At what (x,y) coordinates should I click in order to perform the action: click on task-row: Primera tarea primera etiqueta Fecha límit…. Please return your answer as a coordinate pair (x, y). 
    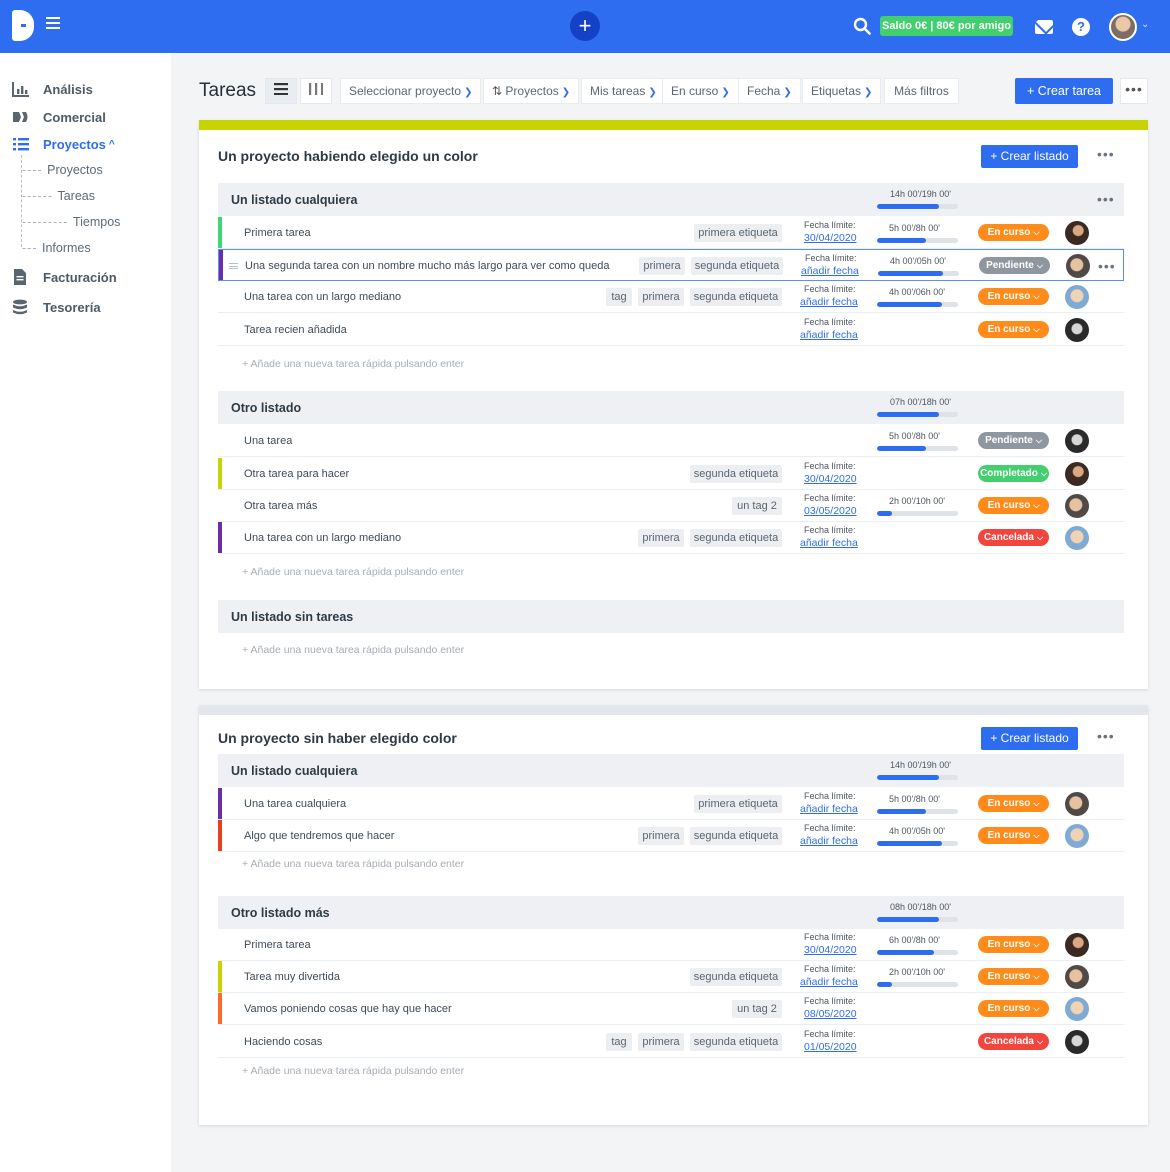
    Looking at the image, I should click on (671, 233).